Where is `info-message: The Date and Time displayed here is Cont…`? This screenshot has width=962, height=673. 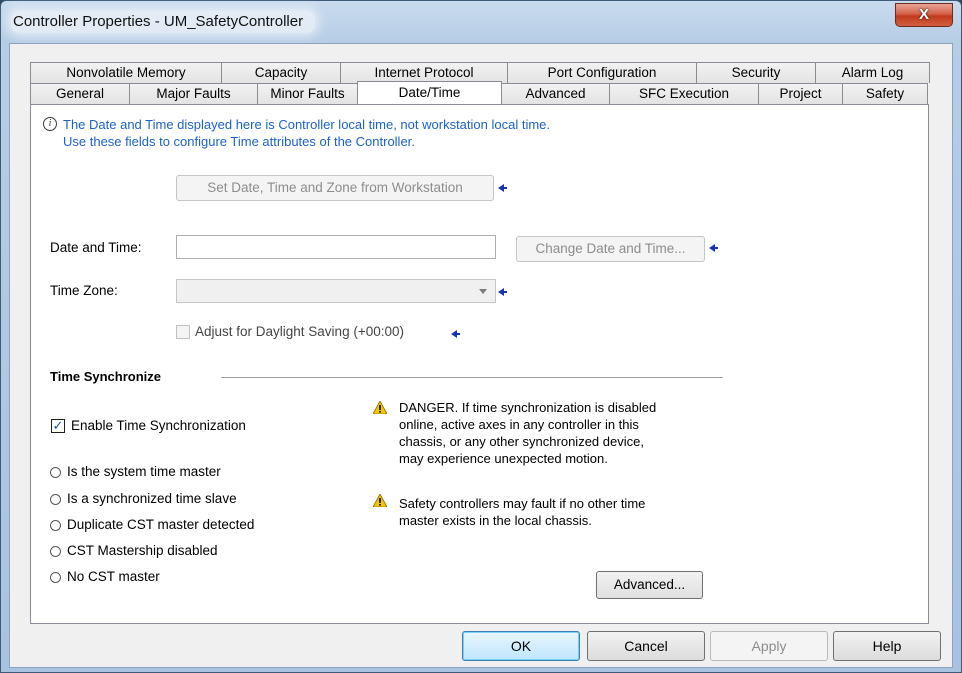
info-message: The Date and Time displayed here is Cont… is located at coordinates (306, 133).